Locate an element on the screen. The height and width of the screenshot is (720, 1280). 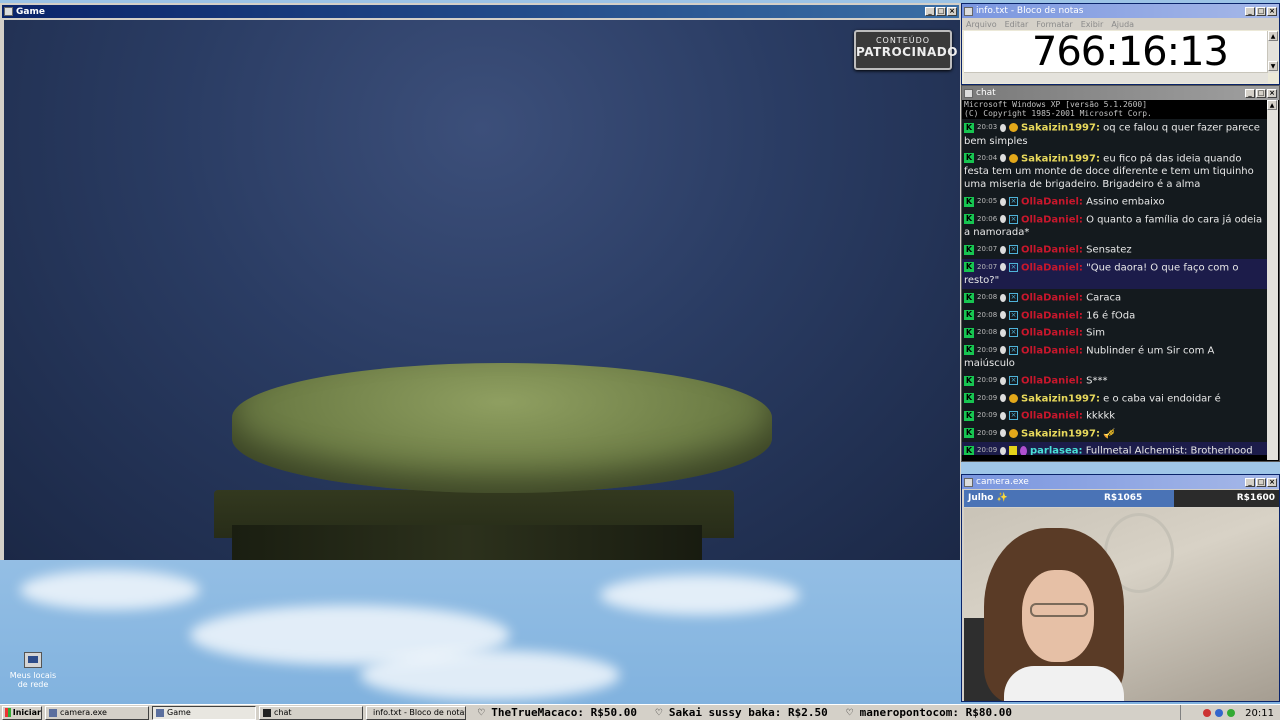
game-titlebar: Game _ □ × is located at coordinates (480, 11).